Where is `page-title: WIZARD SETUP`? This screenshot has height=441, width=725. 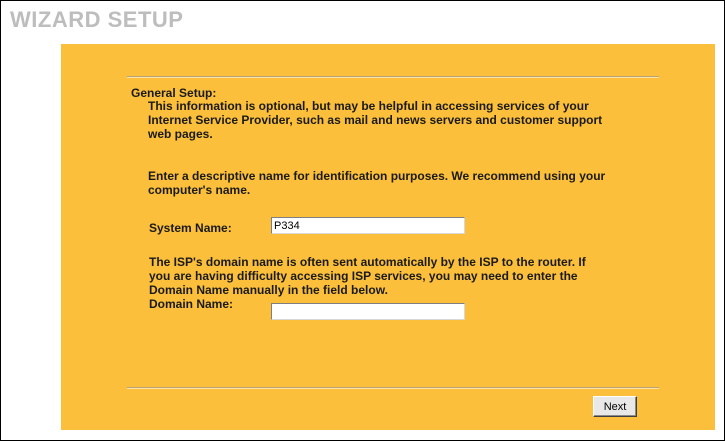
page-title: WIZARD SETUP is located at coordinates (97, 19).